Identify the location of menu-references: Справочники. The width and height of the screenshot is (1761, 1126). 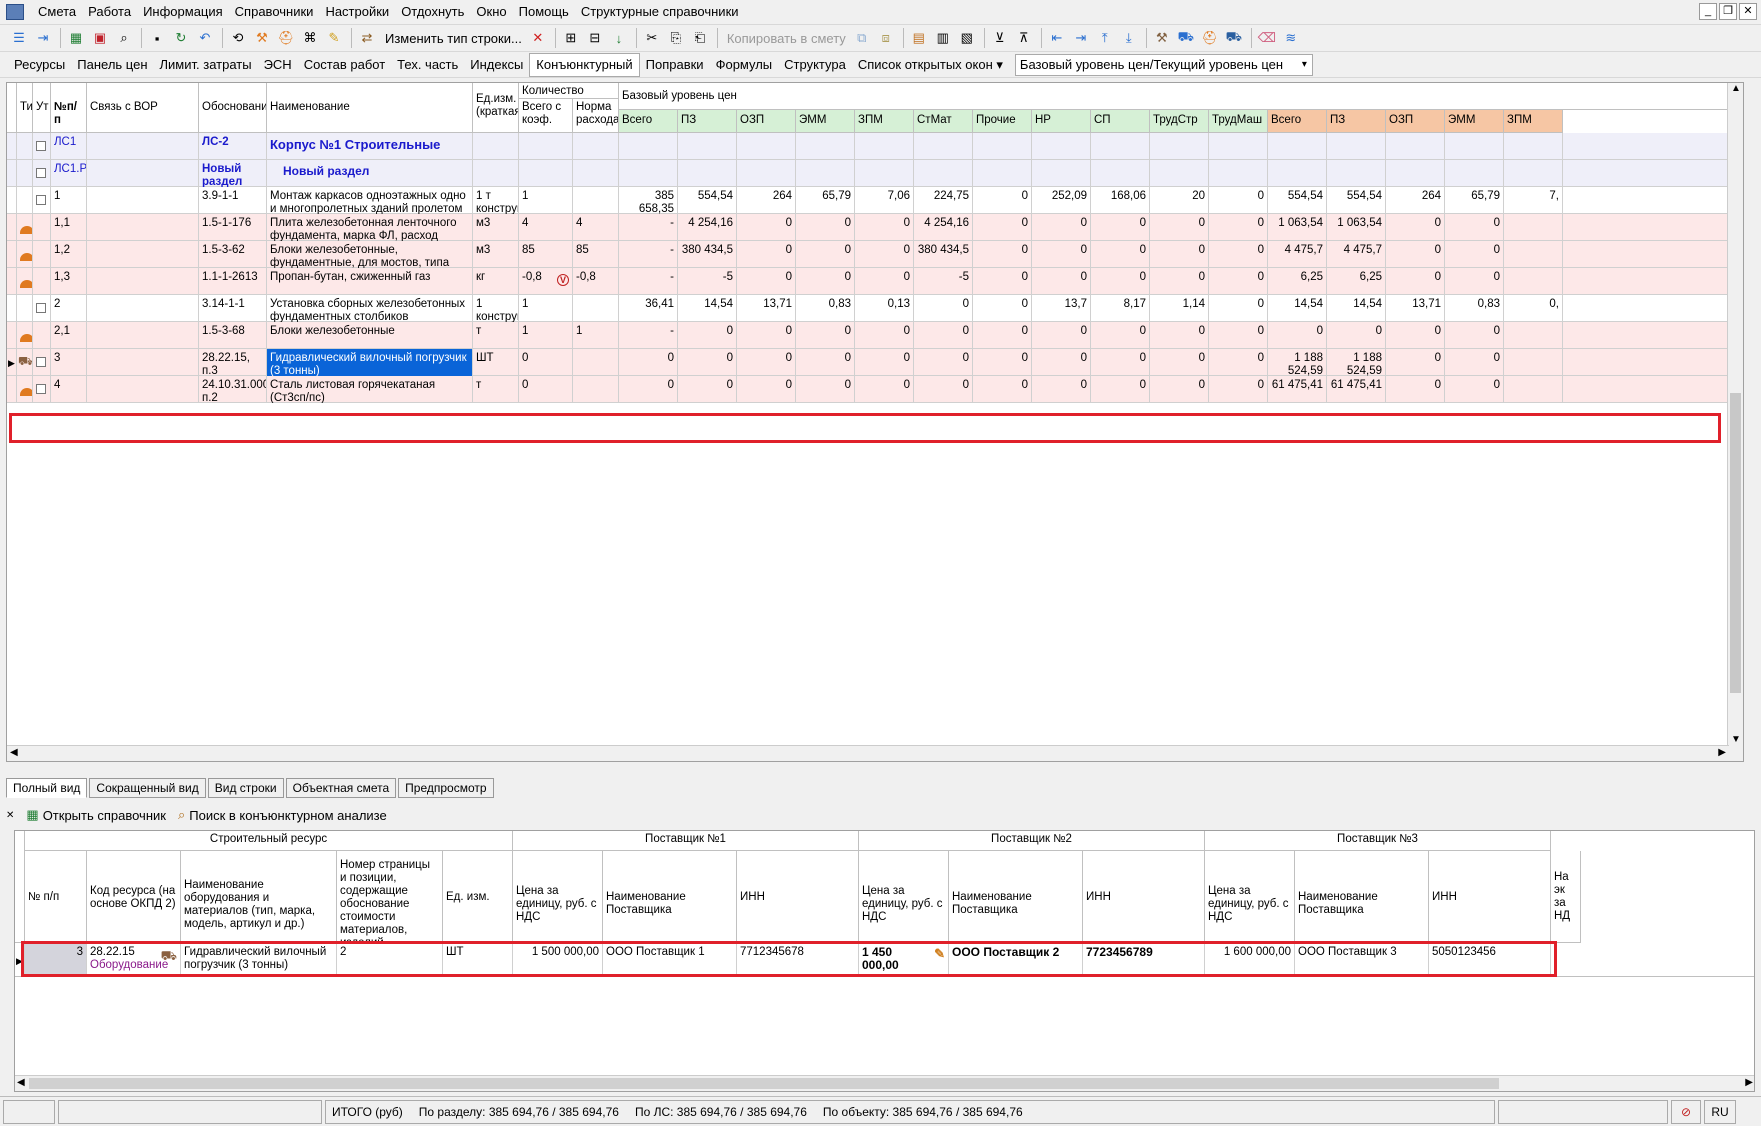
(274, 12).